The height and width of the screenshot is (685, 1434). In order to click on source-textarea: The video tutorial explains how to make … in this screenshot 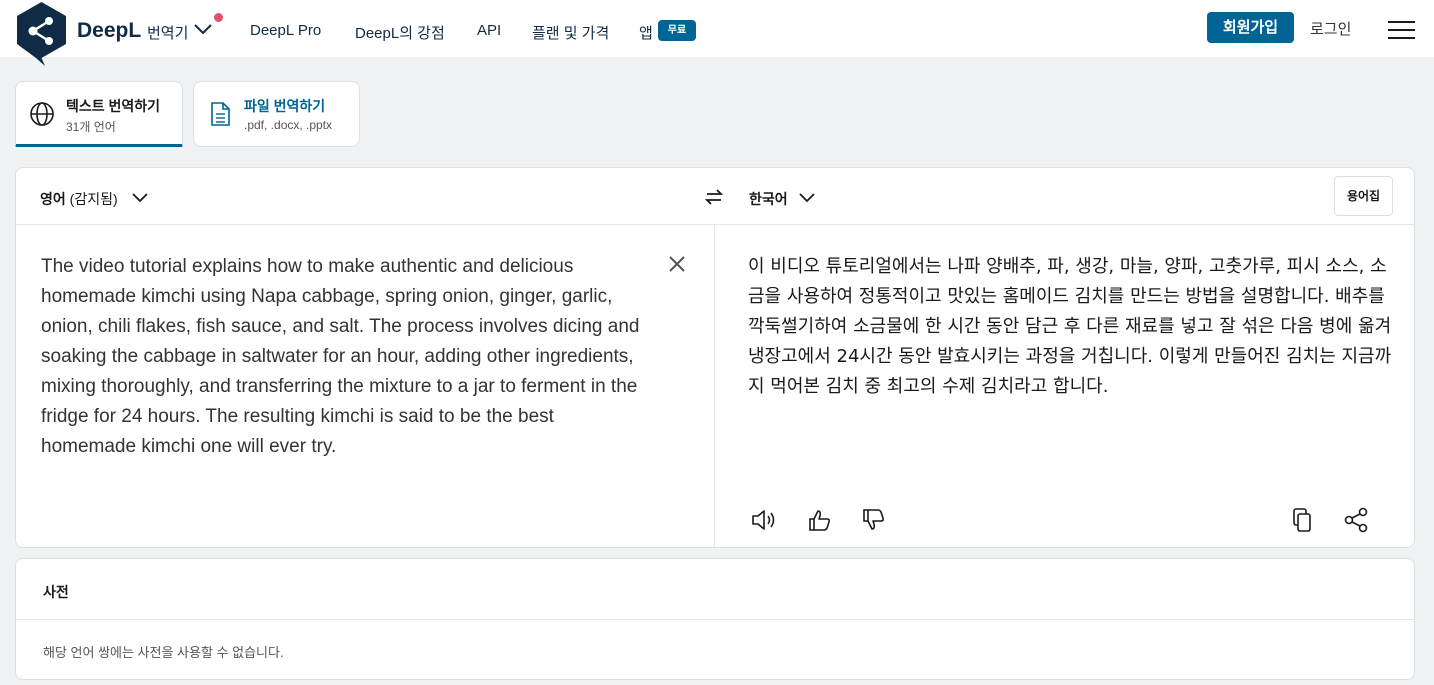, I will do `click(346, 357)`.